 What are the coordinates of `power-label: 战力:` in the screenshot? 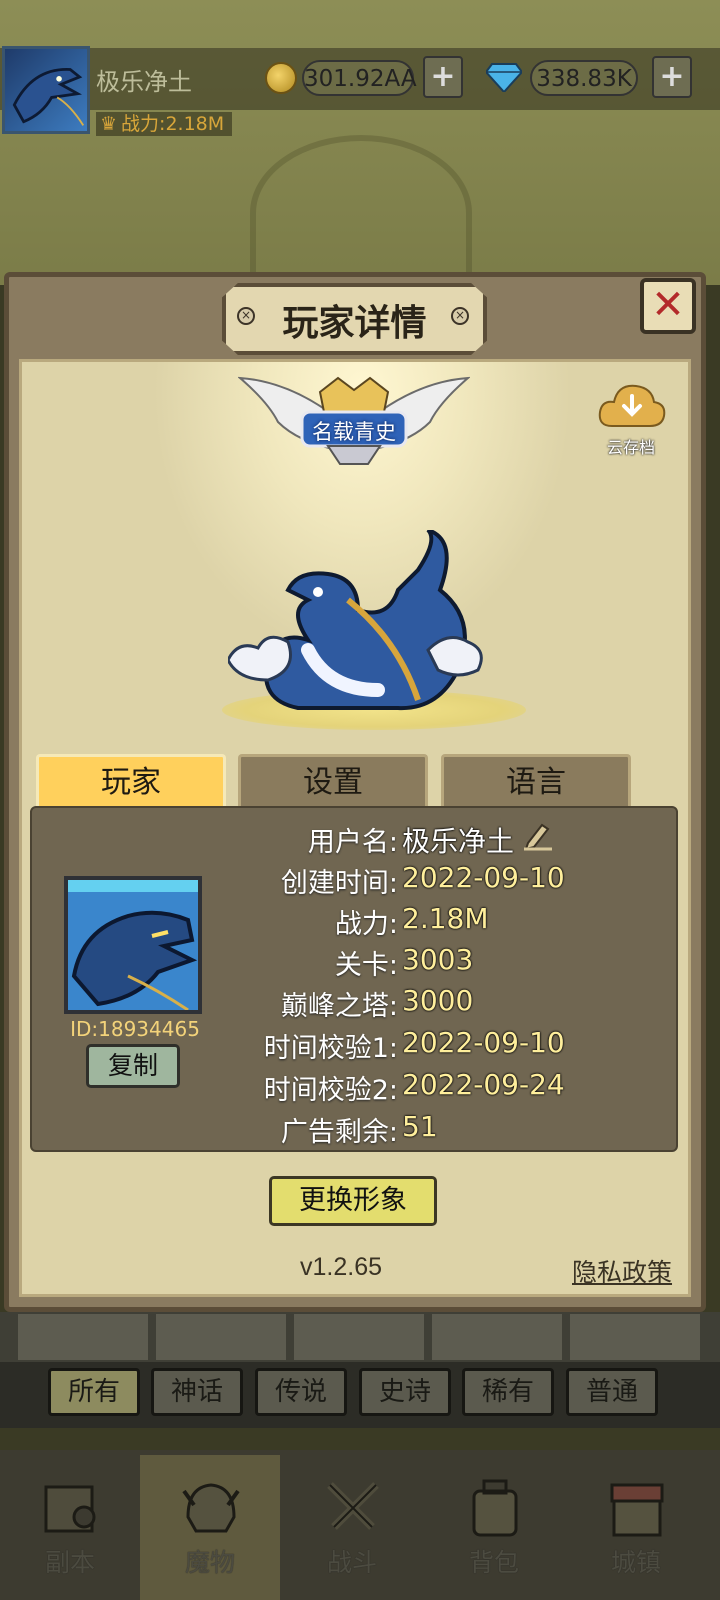 It's located at (366, 924).